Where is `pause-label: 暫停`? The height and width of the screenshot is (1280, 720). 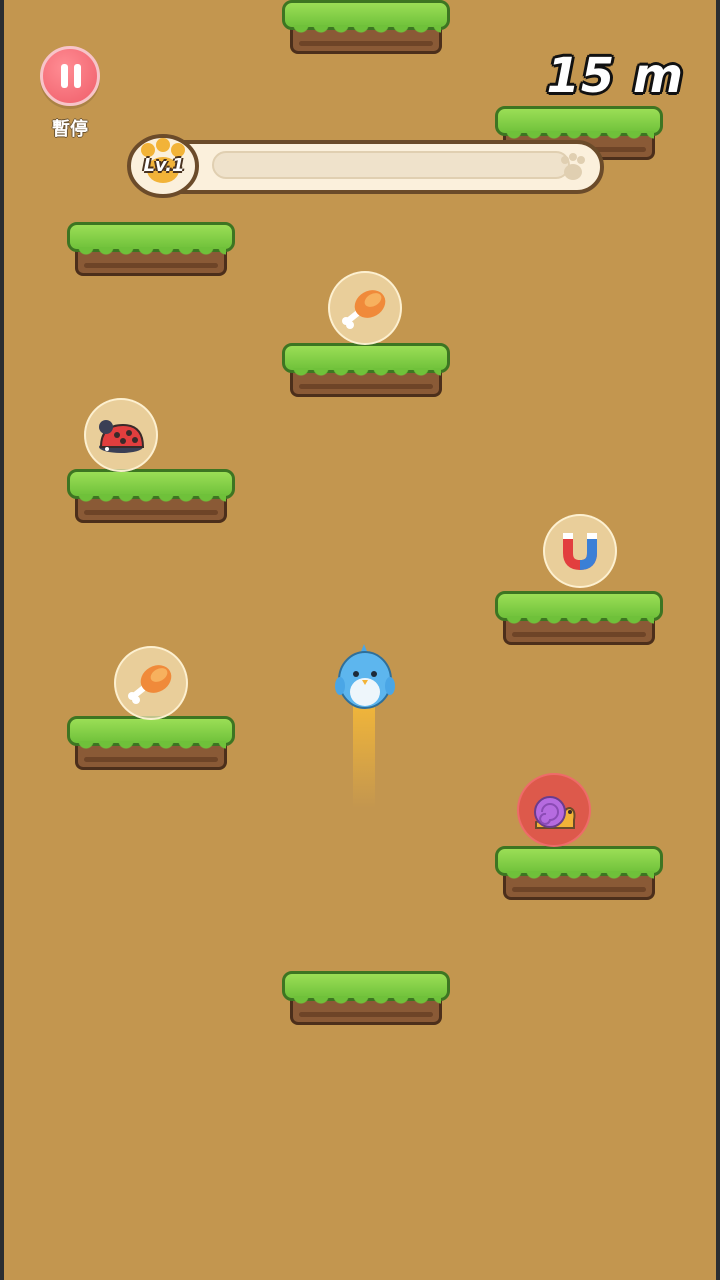
pause-label: 暫停 is located at coordinates (70, 129).